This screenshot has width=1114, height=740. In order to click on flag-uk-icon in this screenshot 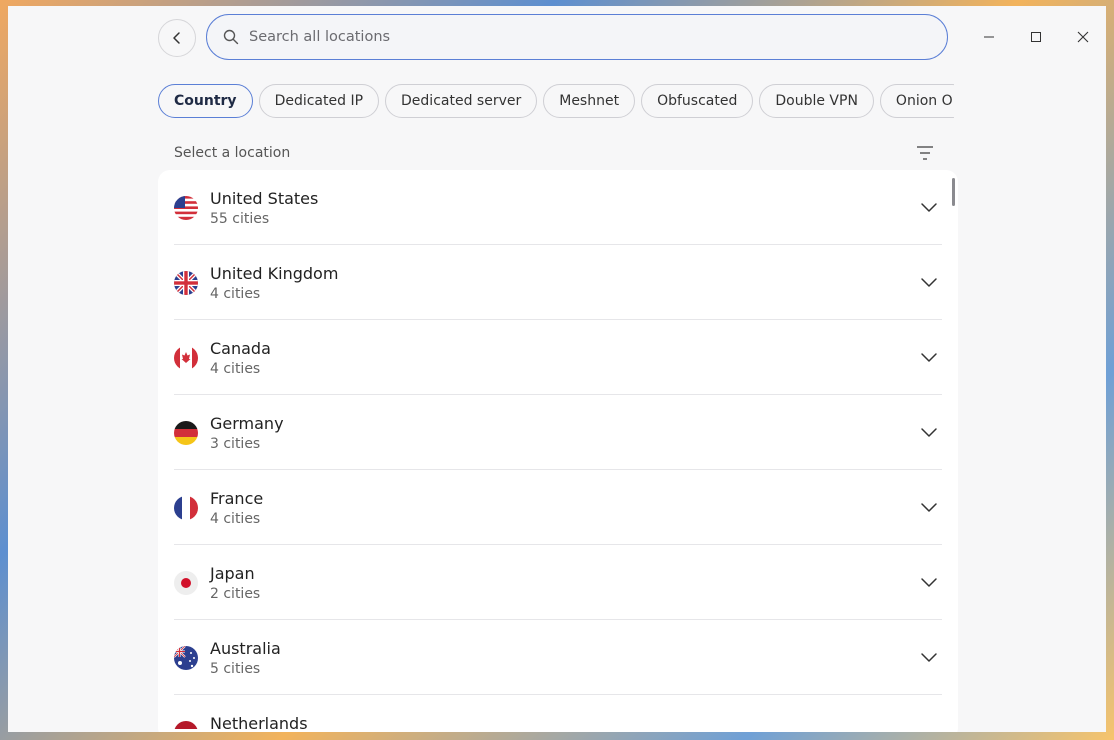, I will do `click(186, 283)`.